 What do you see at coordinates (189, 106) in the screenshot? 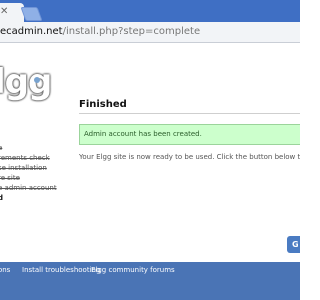
I see `page-title: Finished` at bounding box center [189, 106].